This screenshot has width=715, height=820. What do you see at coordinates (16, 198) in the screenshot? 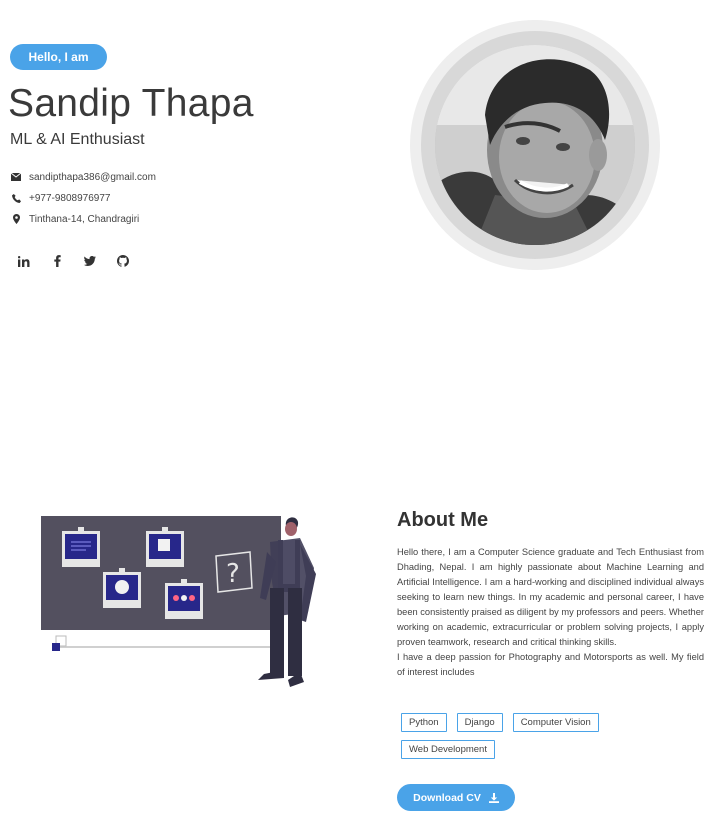
I see `phone-icon` at bounding box center [16, 198].